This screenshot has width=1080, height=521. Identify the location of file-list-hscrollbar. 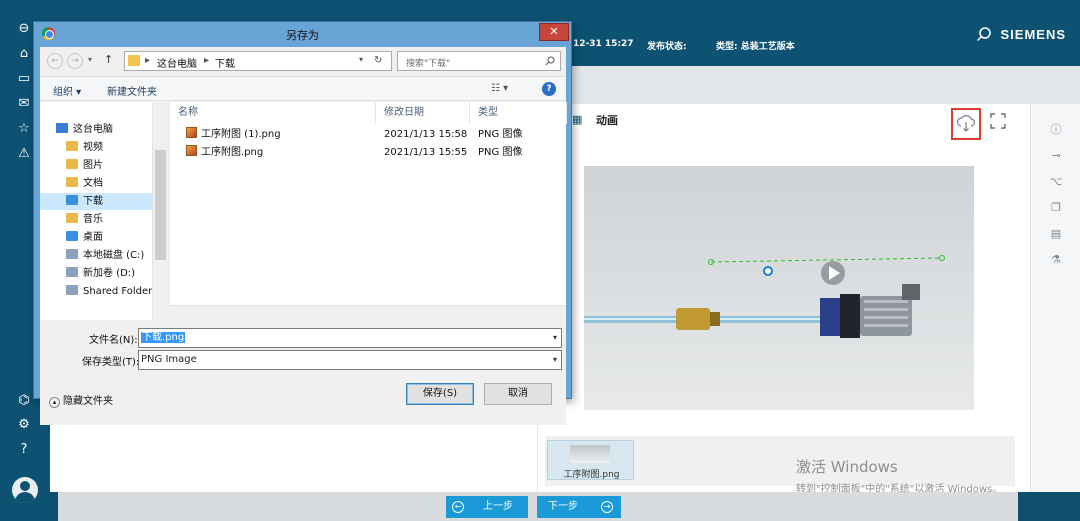
(367, 312).